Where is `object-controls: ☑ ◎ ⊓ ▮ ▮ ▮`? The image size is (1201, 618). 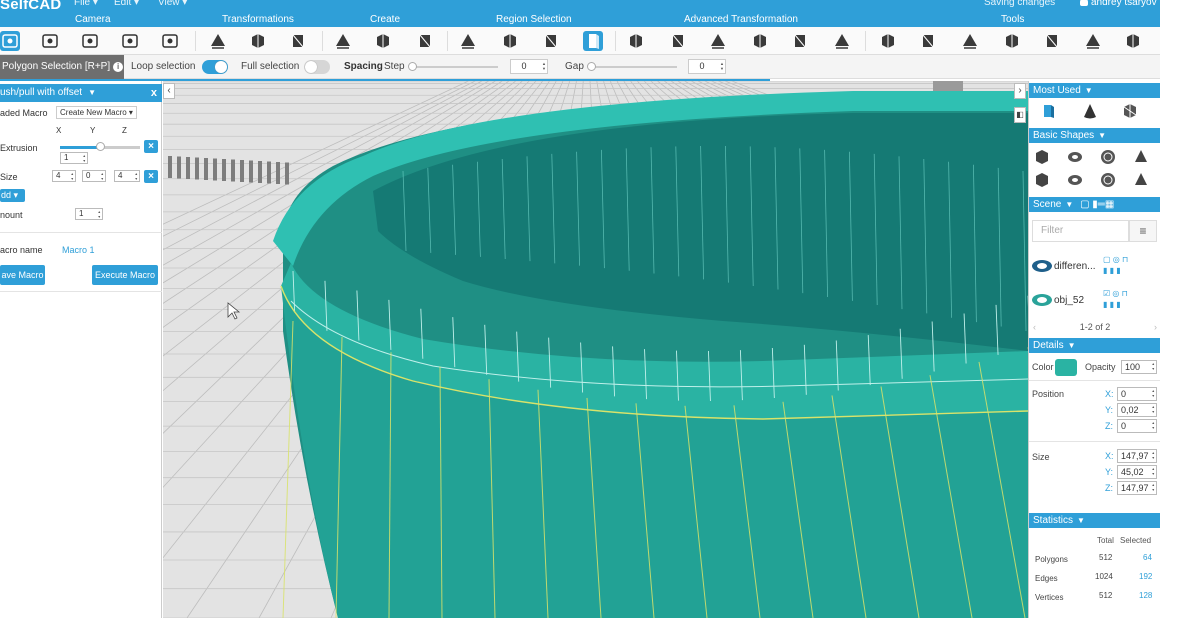 object-controls: ☑ ◎ ⊓ ▮ ▮ ▮ is located at coordinates (1124, 300).